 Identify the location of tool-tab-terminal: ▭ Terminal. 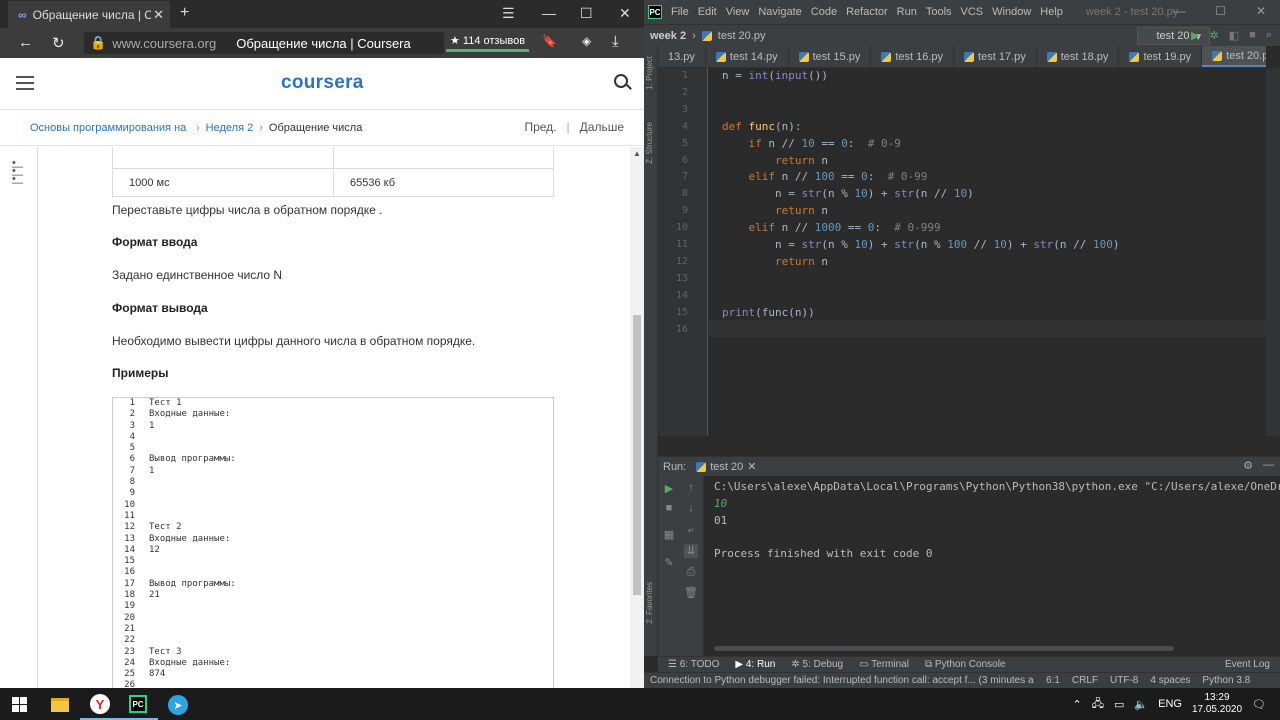
(884, 664).